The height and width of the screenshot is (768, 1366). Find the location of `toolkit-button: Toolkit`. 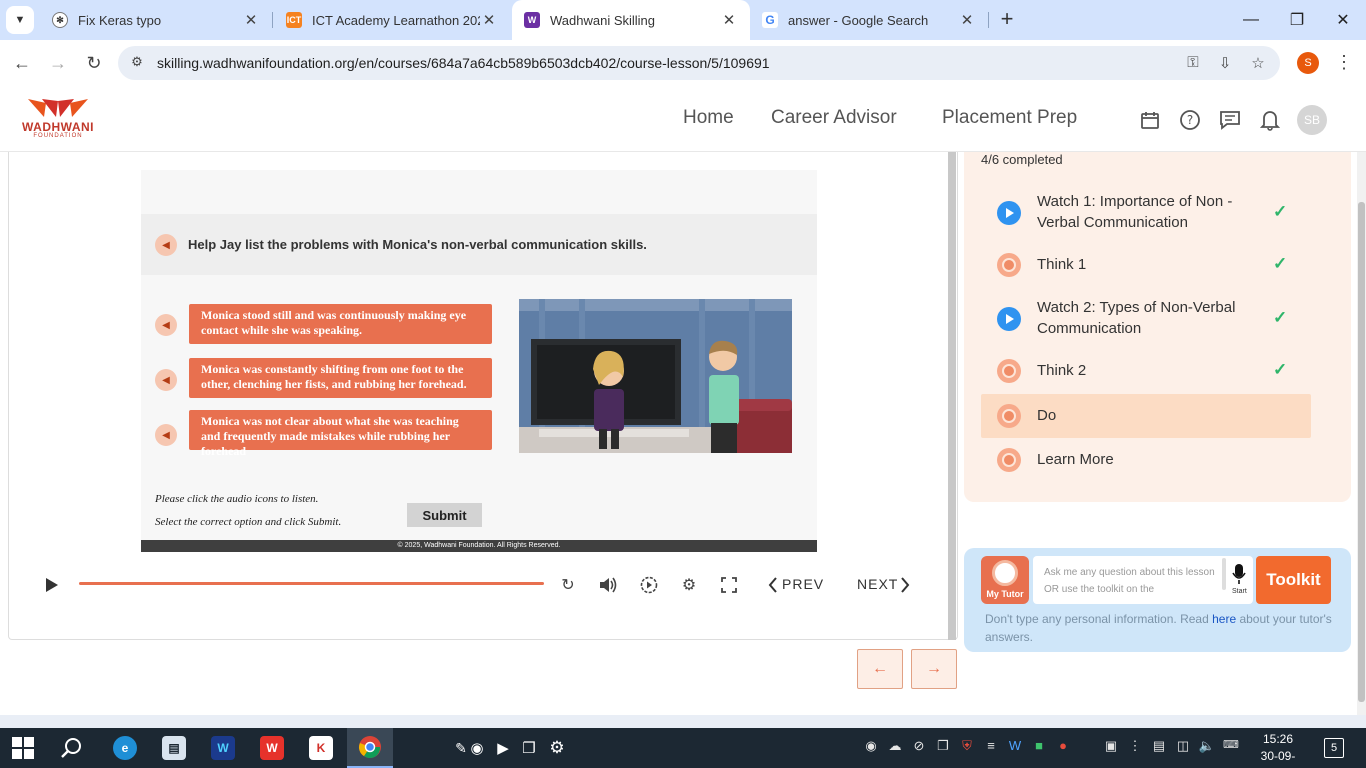

toolkit-button: Toolkit is located at coordinates (1293, 580).